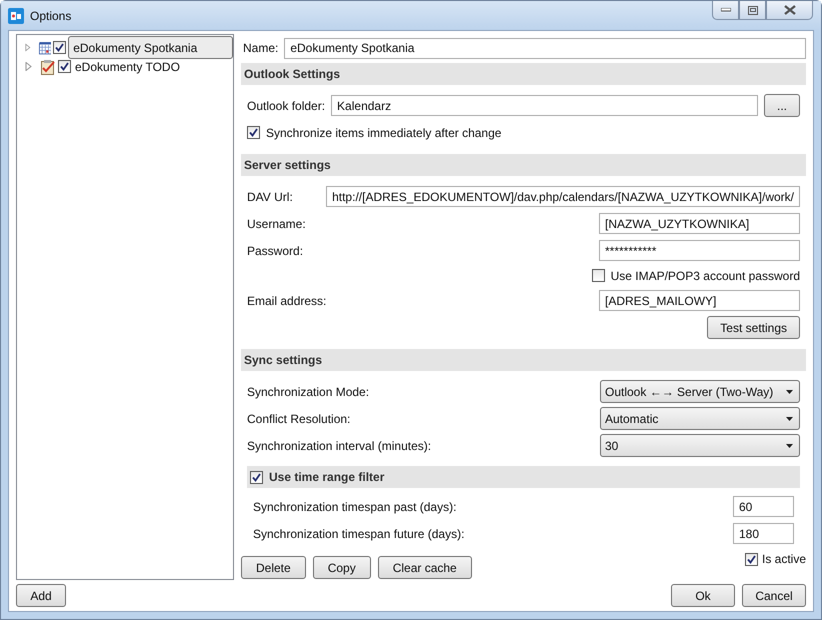 The width and height of the screenshot is (822, 620). What do you see at coordinates (273, 567) in the screenshot?
I see `button: Delete` at bounding box center [273, 567].